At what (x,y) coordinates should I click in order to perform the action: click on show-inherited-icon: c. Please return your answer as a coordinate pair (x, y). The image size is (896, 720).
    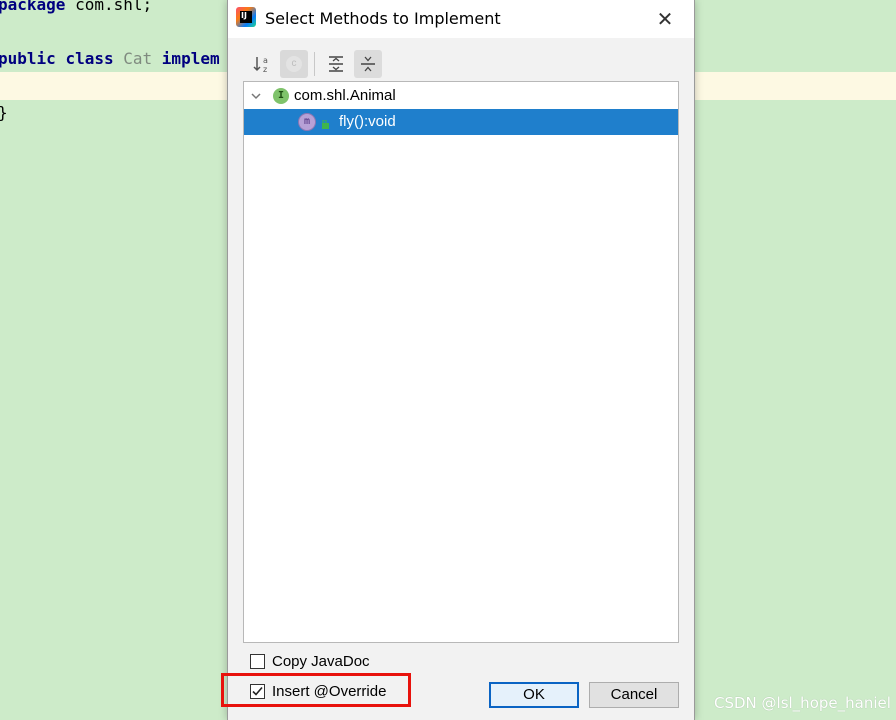
    Looking at the image, I should click on (294, 64).